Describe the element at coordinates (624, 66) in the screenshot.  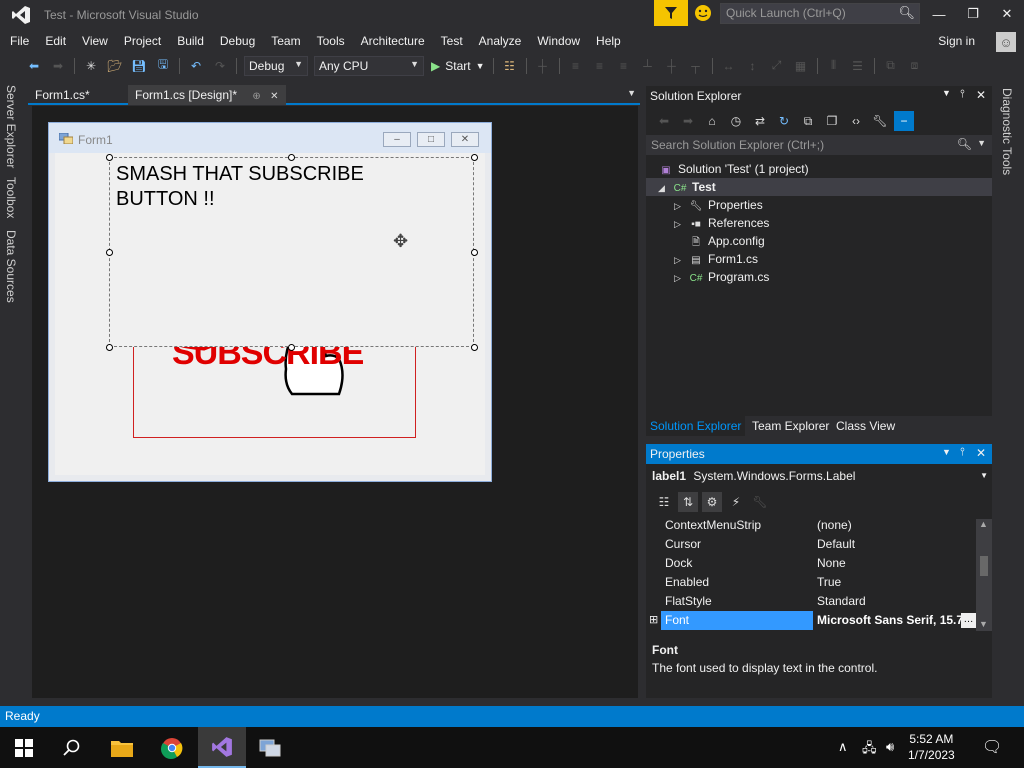
I see `align-rights-icon: ≡` at that location.